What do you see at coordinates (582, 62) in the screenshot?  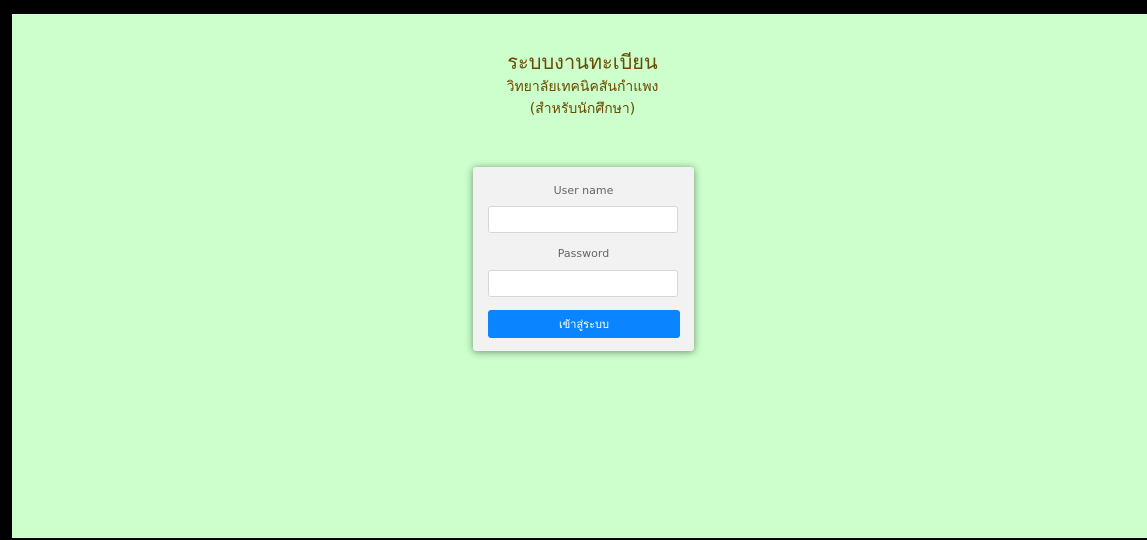 I see `page-title: ระบบงานทะเบียน` at bounding box center [582, 62].